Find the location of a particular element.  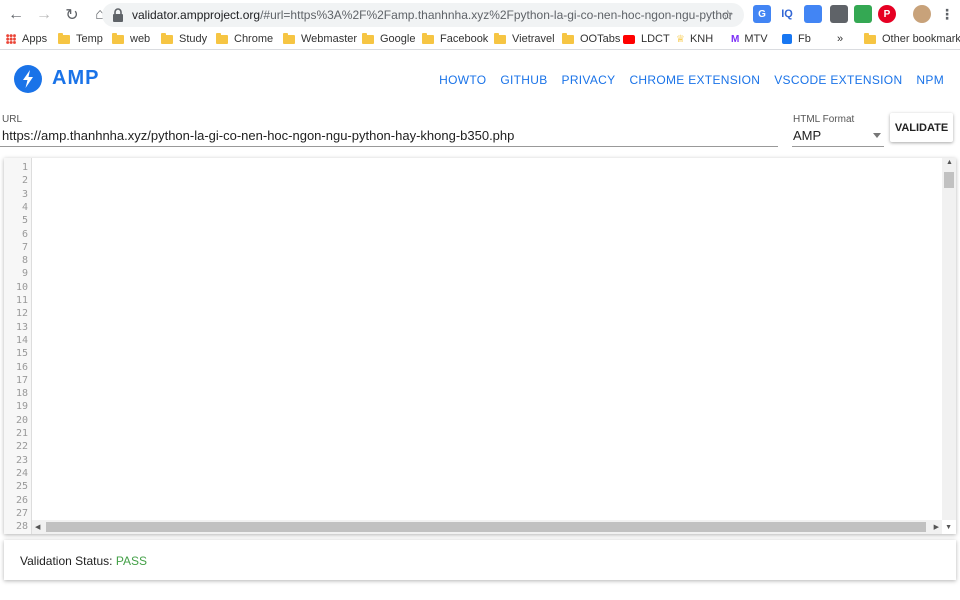

line-number: 28 is located at coordinates (21, 527).